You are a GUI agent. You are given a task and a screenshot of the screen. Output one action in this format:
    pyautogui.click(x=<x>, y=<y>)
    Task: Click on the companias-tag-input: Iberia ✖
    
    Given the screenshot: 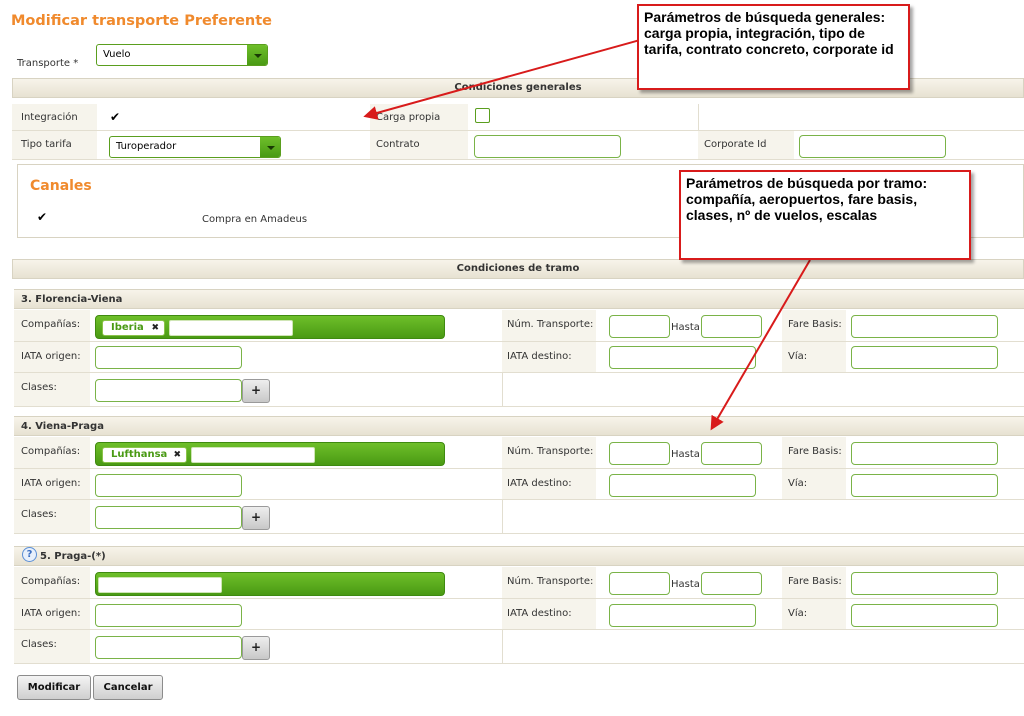 What is the action you would take?
    pyautogui.click(x=270, y=327)
    